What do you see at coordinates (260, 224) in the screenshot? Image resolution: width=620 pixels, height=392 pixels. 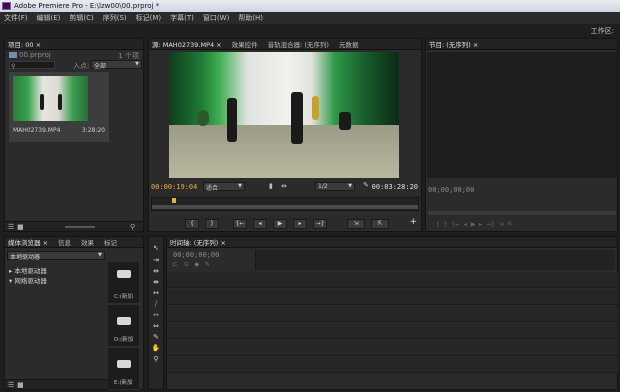 I see `step-back-button: ◂` at bounding box center [260, 224].